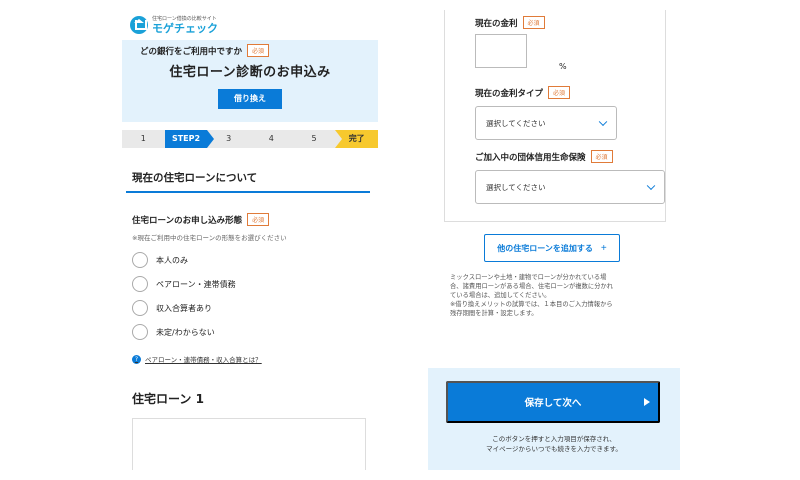 The height and width of the screenshot is (480, 800). Describe the element at coordinates (563, 66) in the screenshot. I see `percent-unit: %` at that location.